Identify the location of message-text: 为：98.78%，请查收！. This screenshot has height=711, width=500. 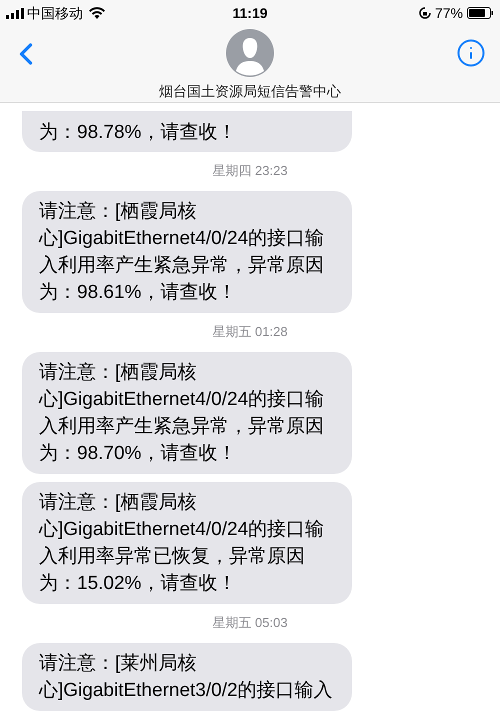
(138, 133).